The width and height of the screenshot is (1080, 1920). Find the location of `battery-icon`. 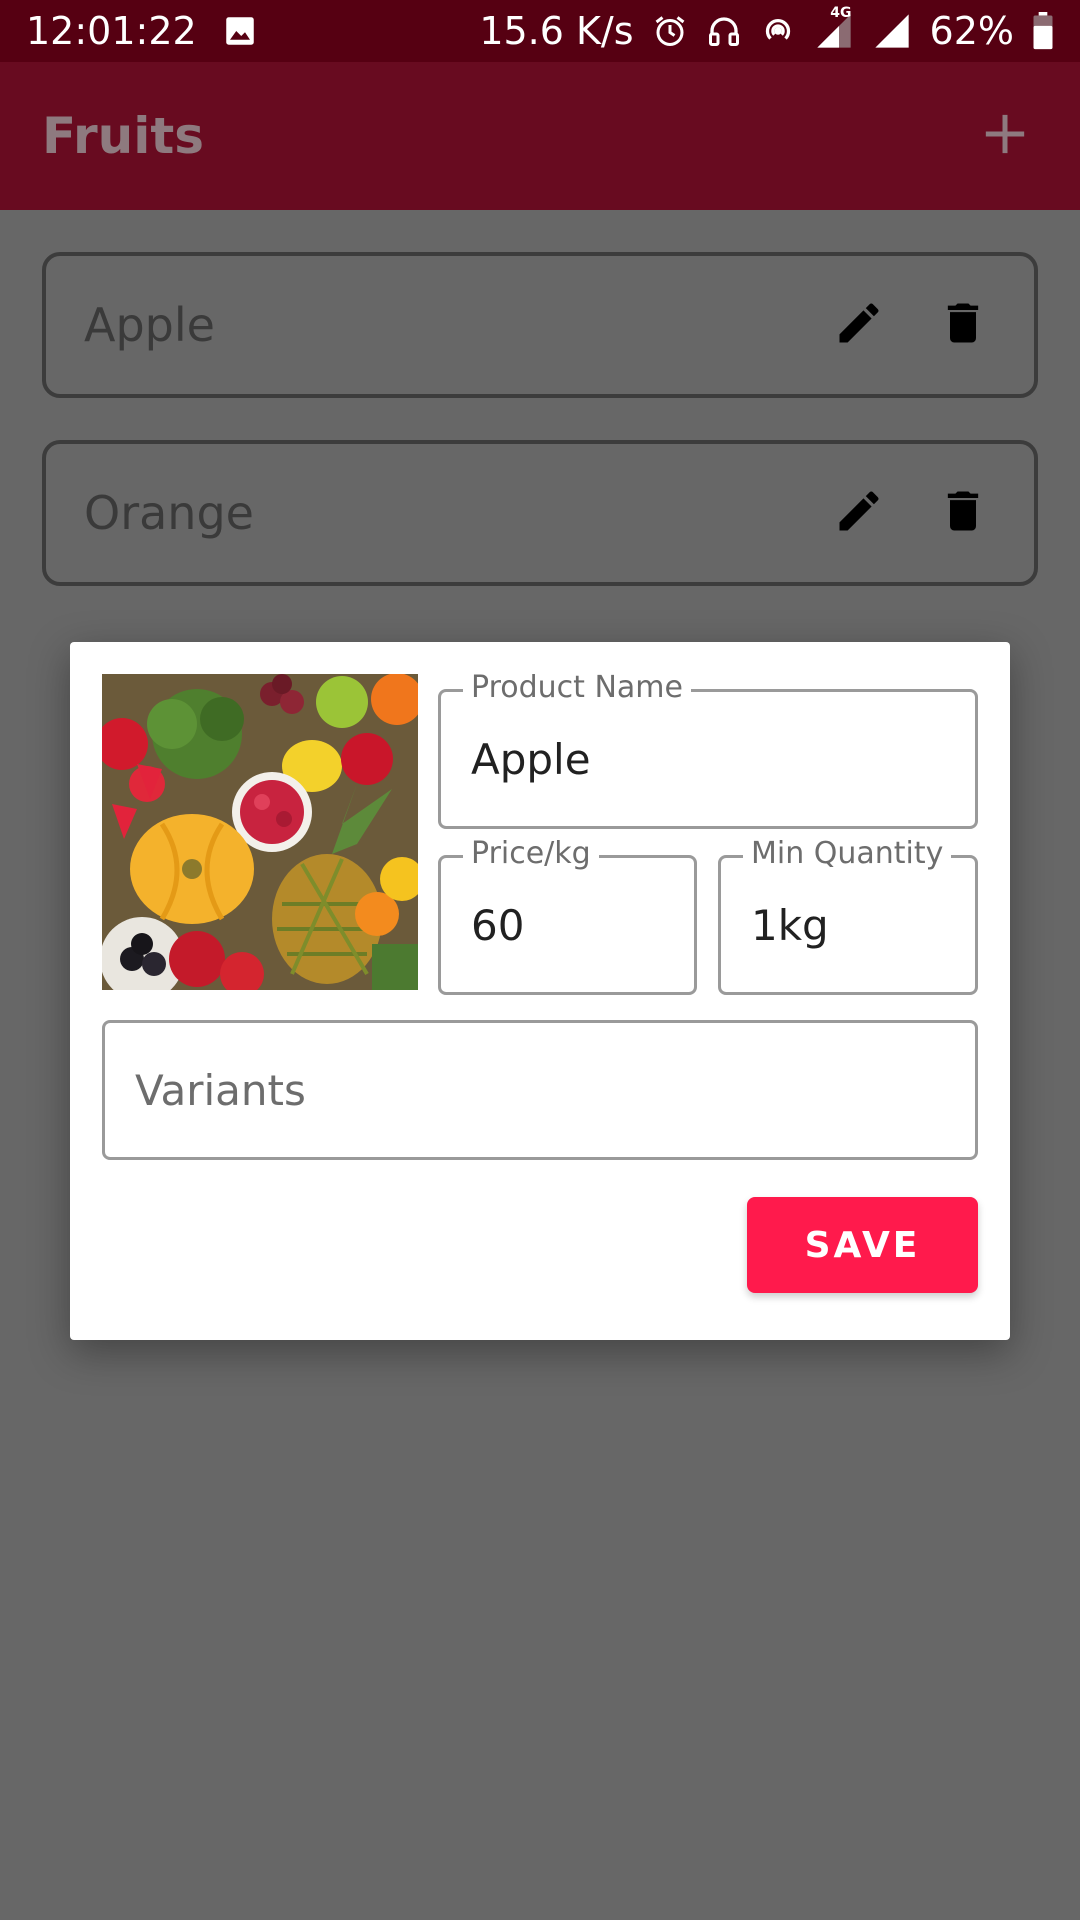

battery-icon is located at coordinates (1043, 31).